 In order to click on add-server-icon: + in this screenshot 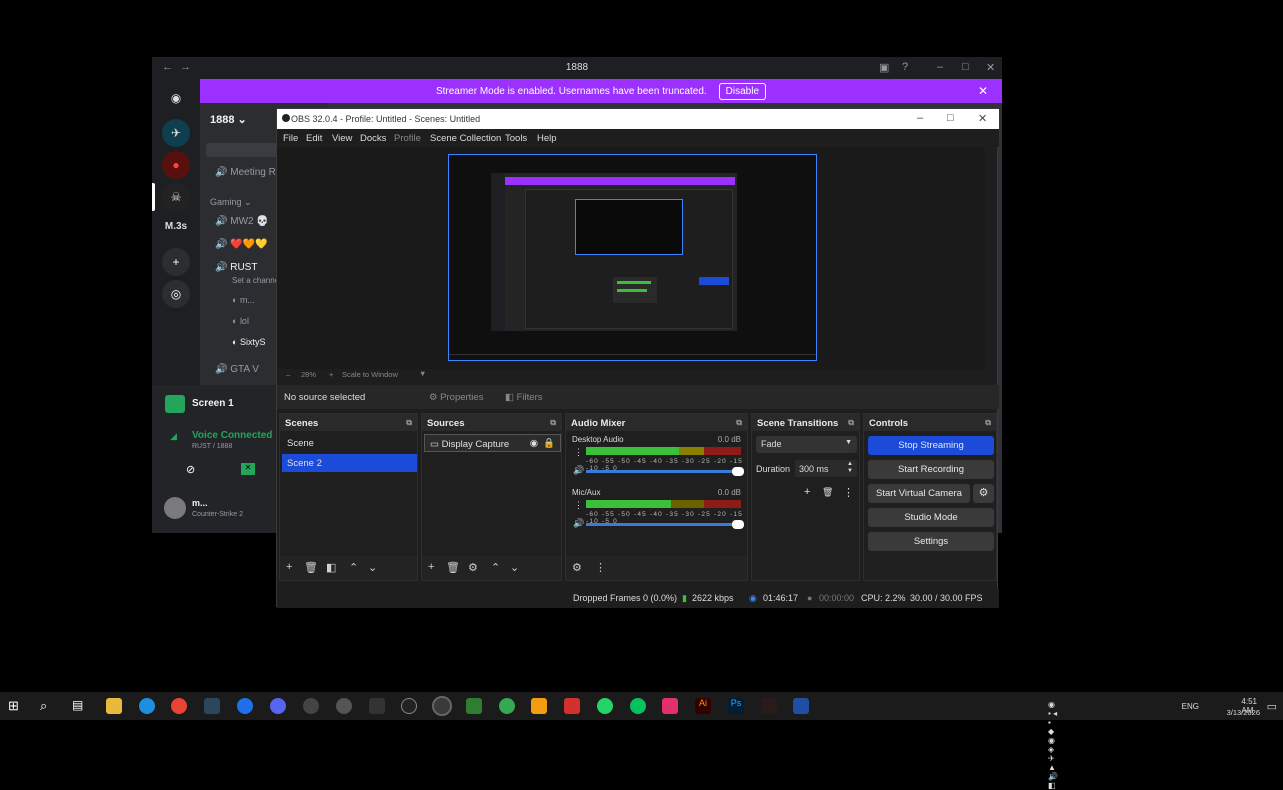, I will do `click(176, 262)`.